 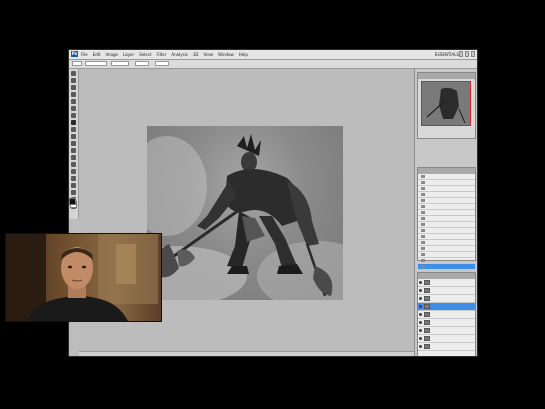 What do you see at coordinates (226, 54) in the screenshot?
I see `menu-window: Window` at bounding box center [226, 54].